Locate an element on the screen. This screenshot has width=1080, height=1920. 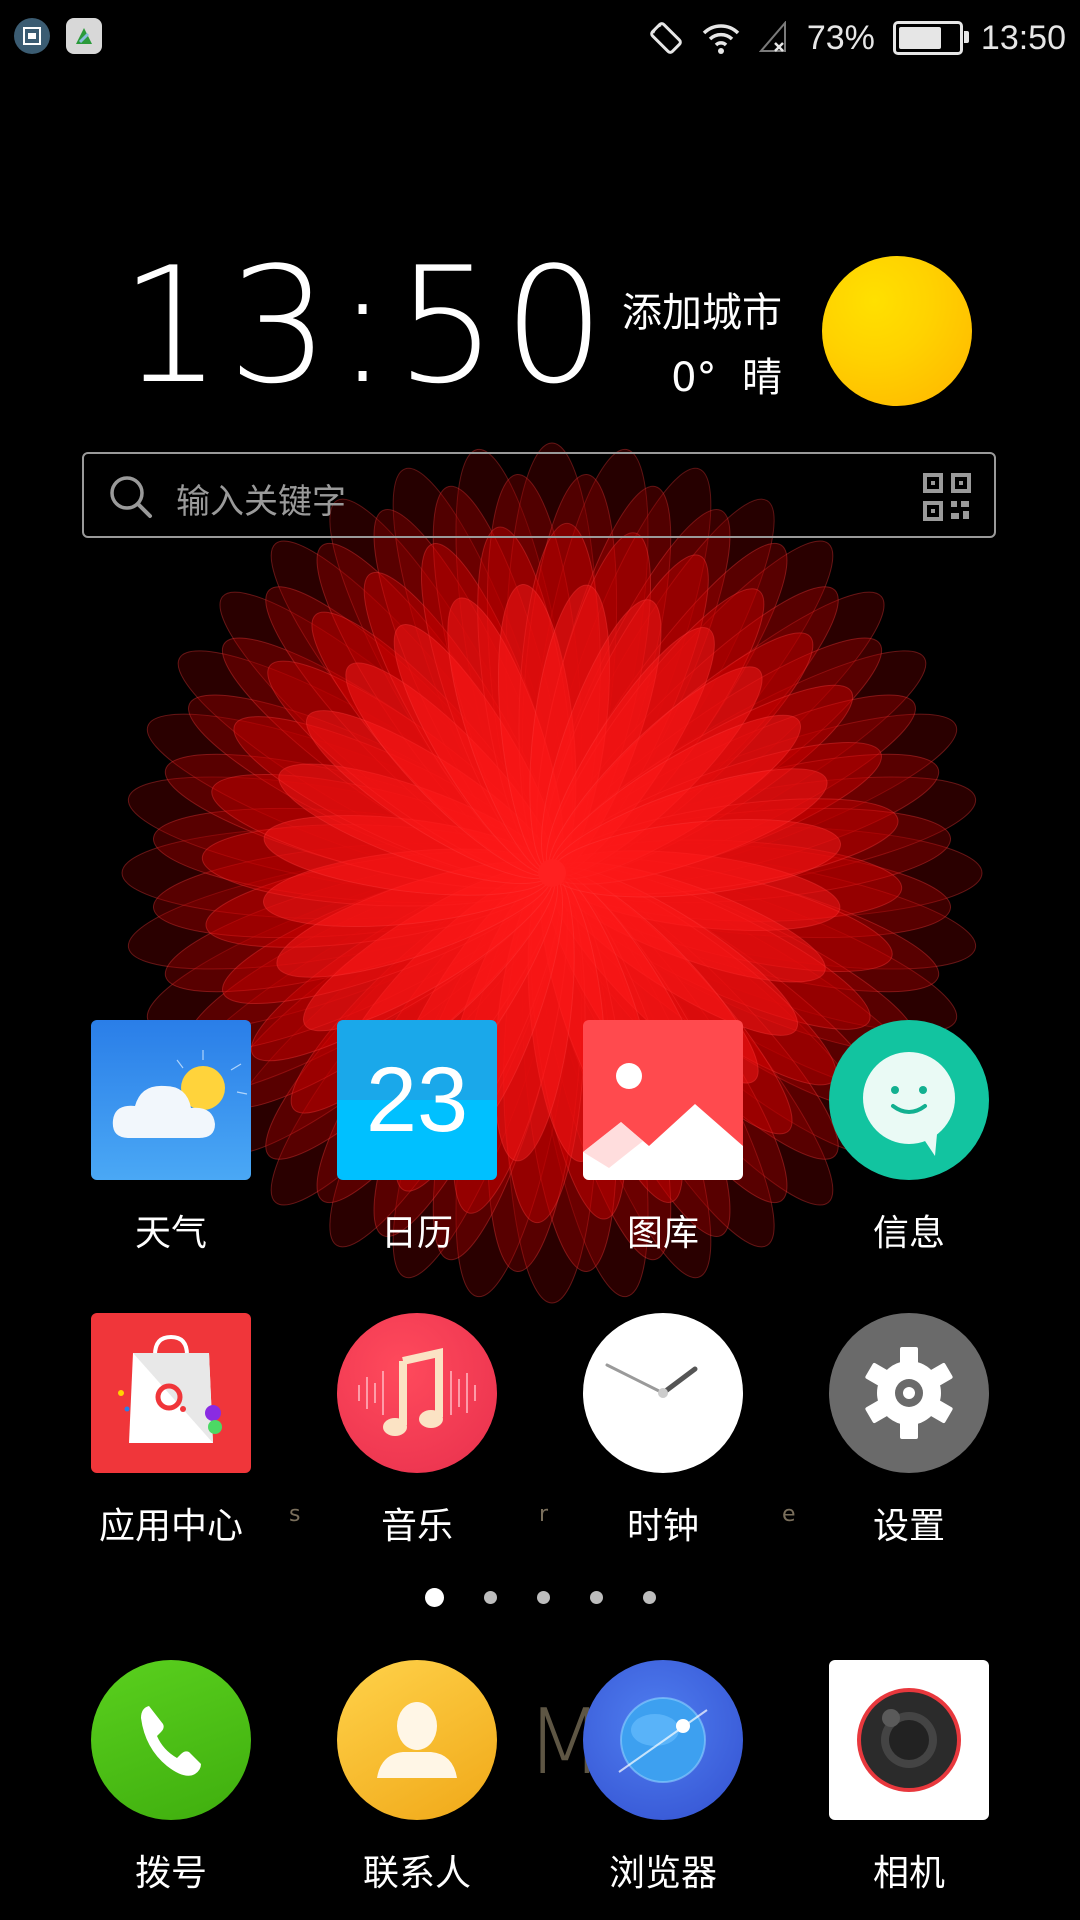
messages-icon is located at coordinates (909, 1100).